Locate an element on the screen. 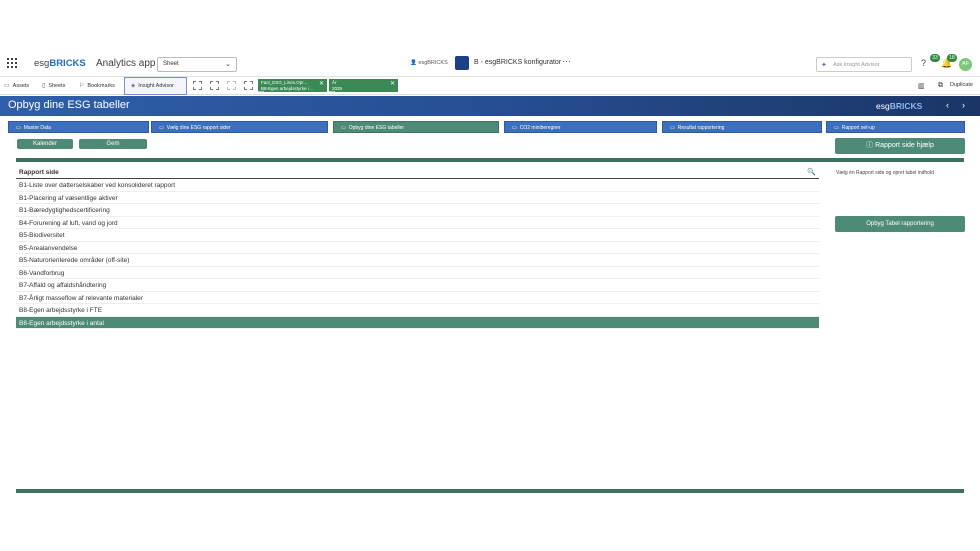  selections-tool-icon is located at coordinates (214, 85).